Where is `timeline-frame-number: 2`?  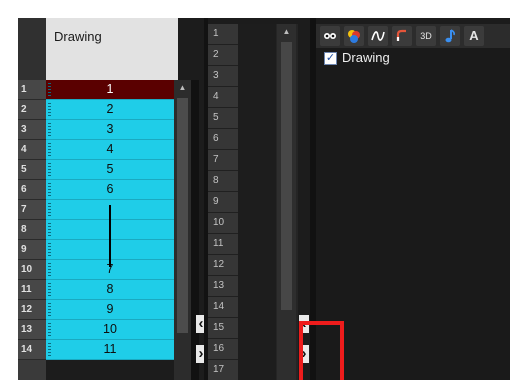 timeline-frame-number: 2 is located at coordinates (223, 55).